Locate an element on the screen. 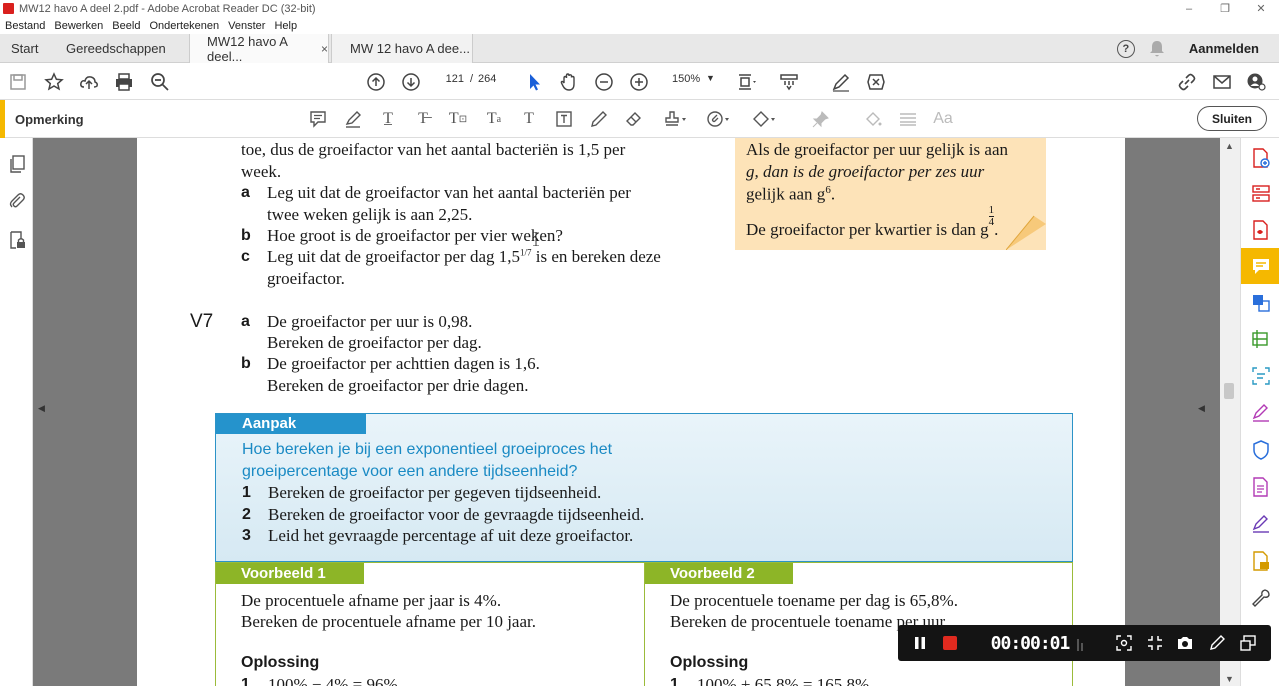 This screenshot has width=1279, height=686. tab-start: Start is located at coordinates (24, 48).